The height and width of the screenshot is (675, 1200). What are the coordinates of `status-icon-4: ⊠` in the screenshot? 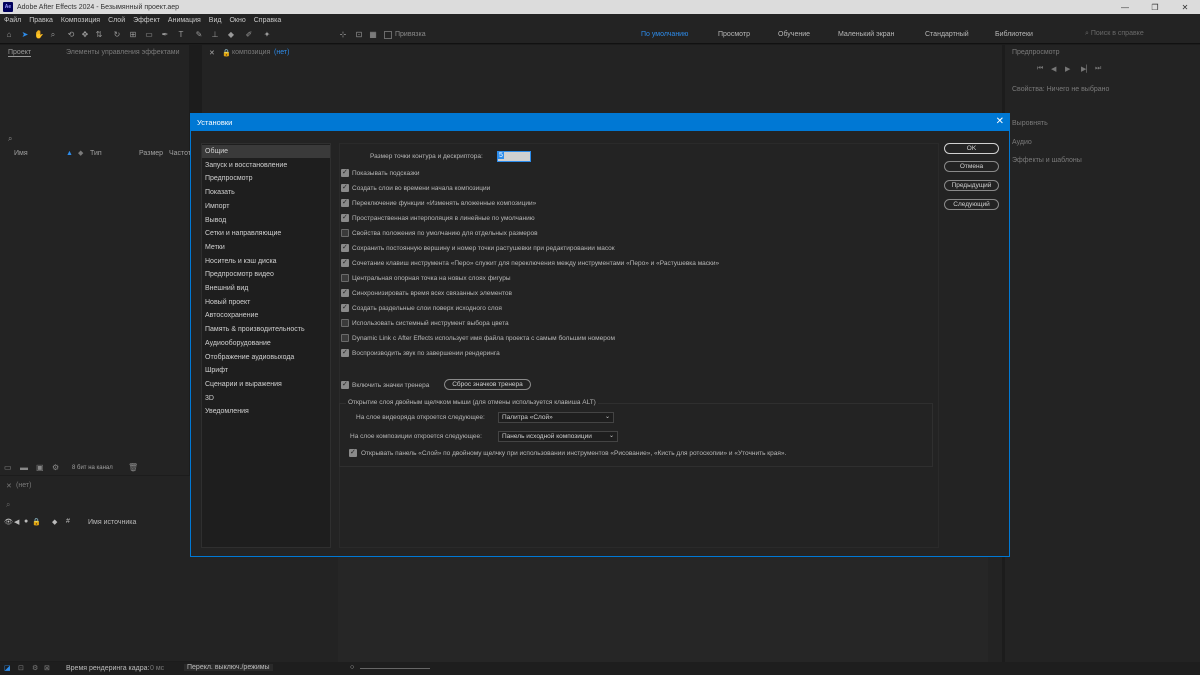 It's located at (47, 668).